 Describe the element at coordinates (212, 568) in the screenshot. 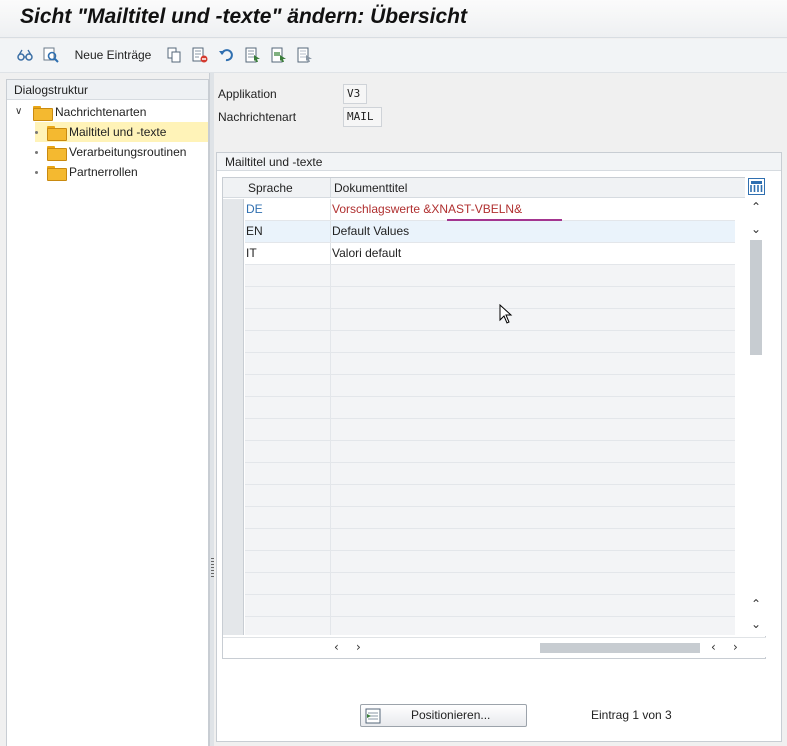

I see `splitter-grip` at that location.